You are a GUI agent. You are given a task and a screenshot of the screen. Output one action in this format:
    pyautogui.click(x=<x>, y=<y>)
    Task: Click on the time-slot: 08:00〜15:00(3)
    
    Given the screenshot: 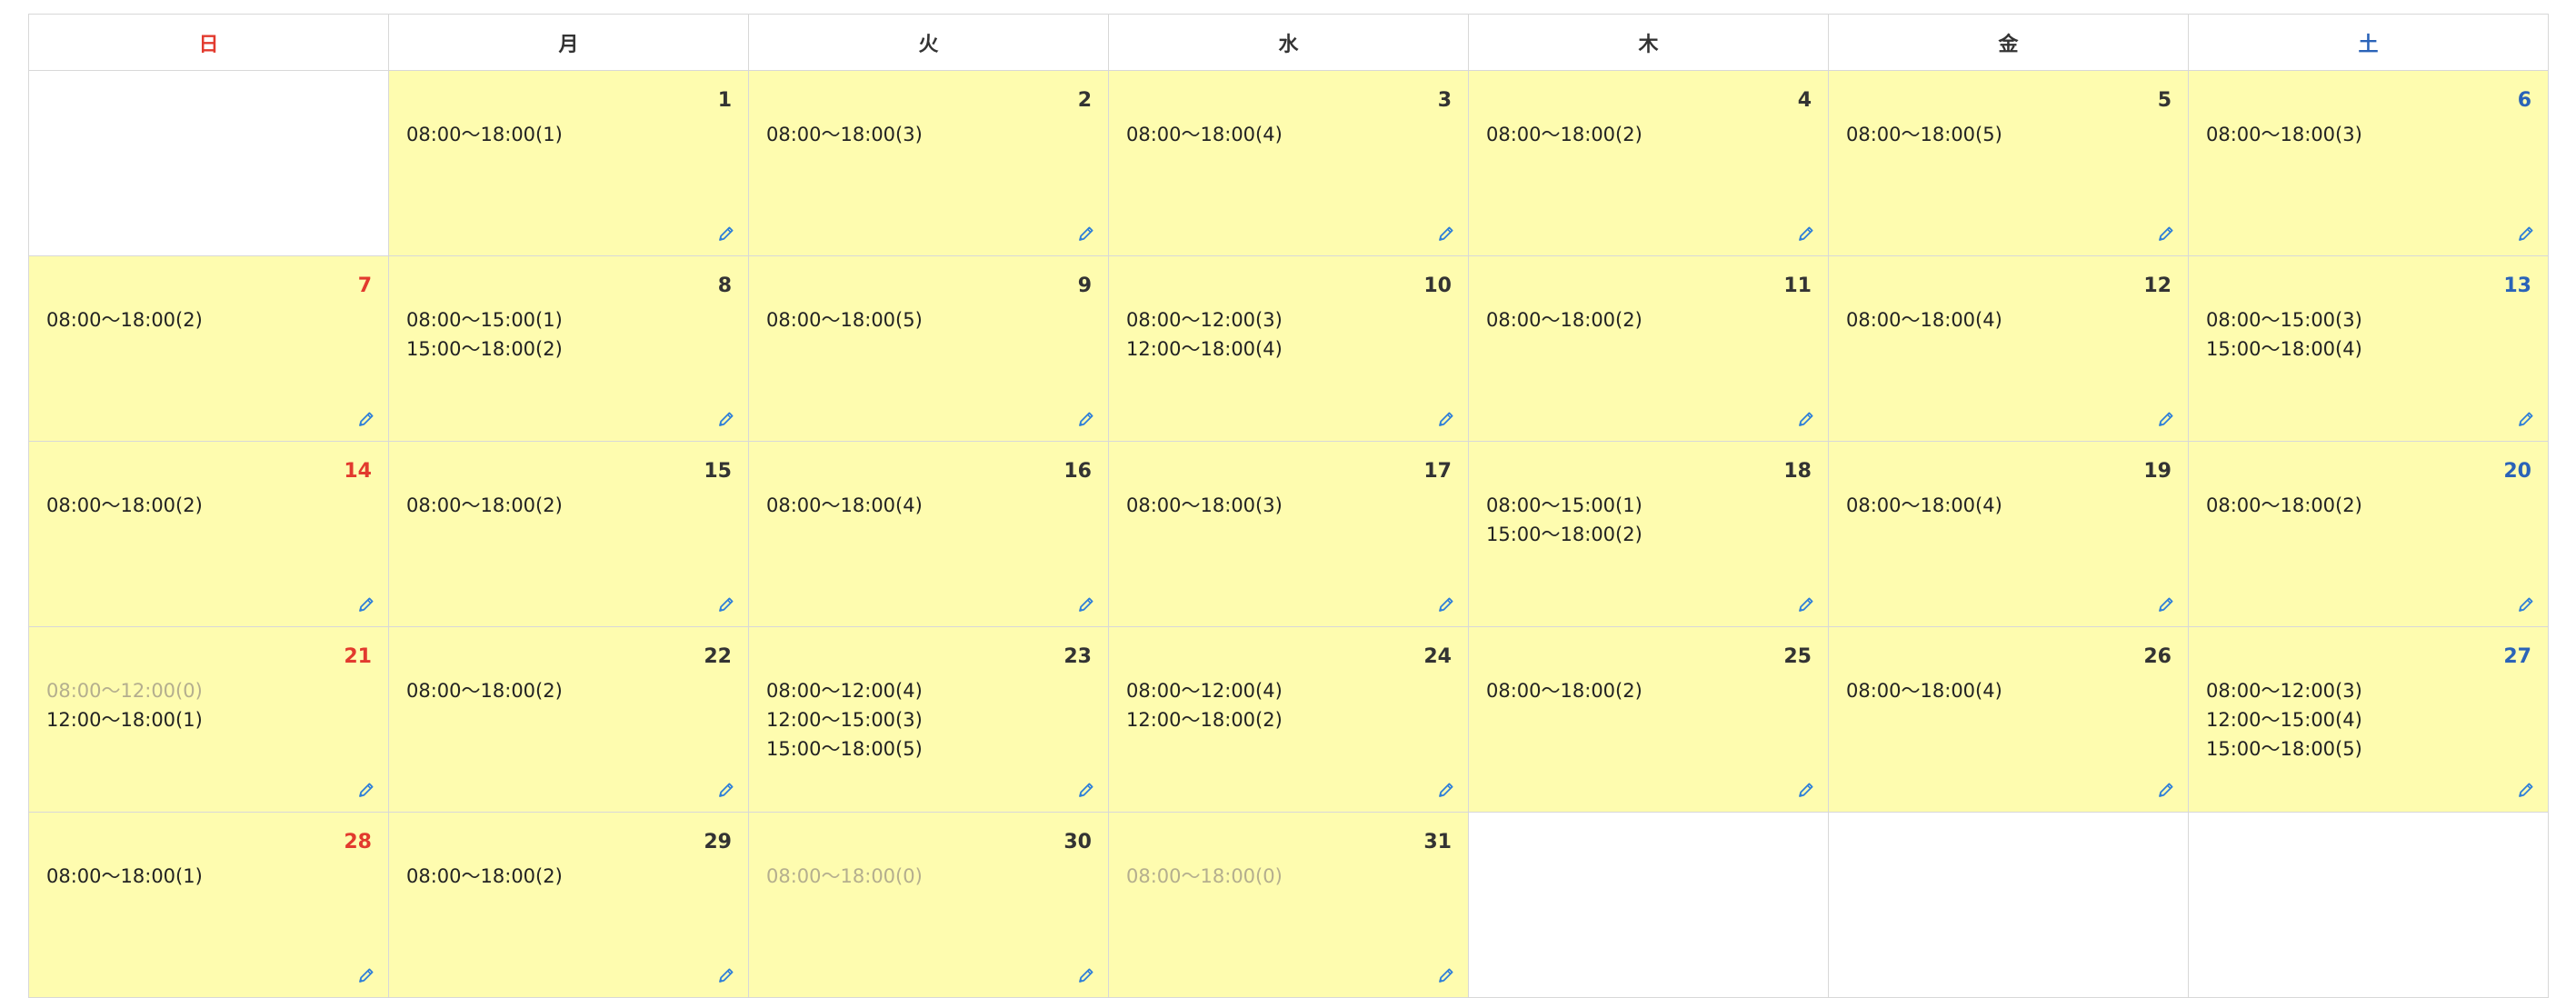 What is the action you would take?
    pyautogui.click(x=2369, y=320)
    